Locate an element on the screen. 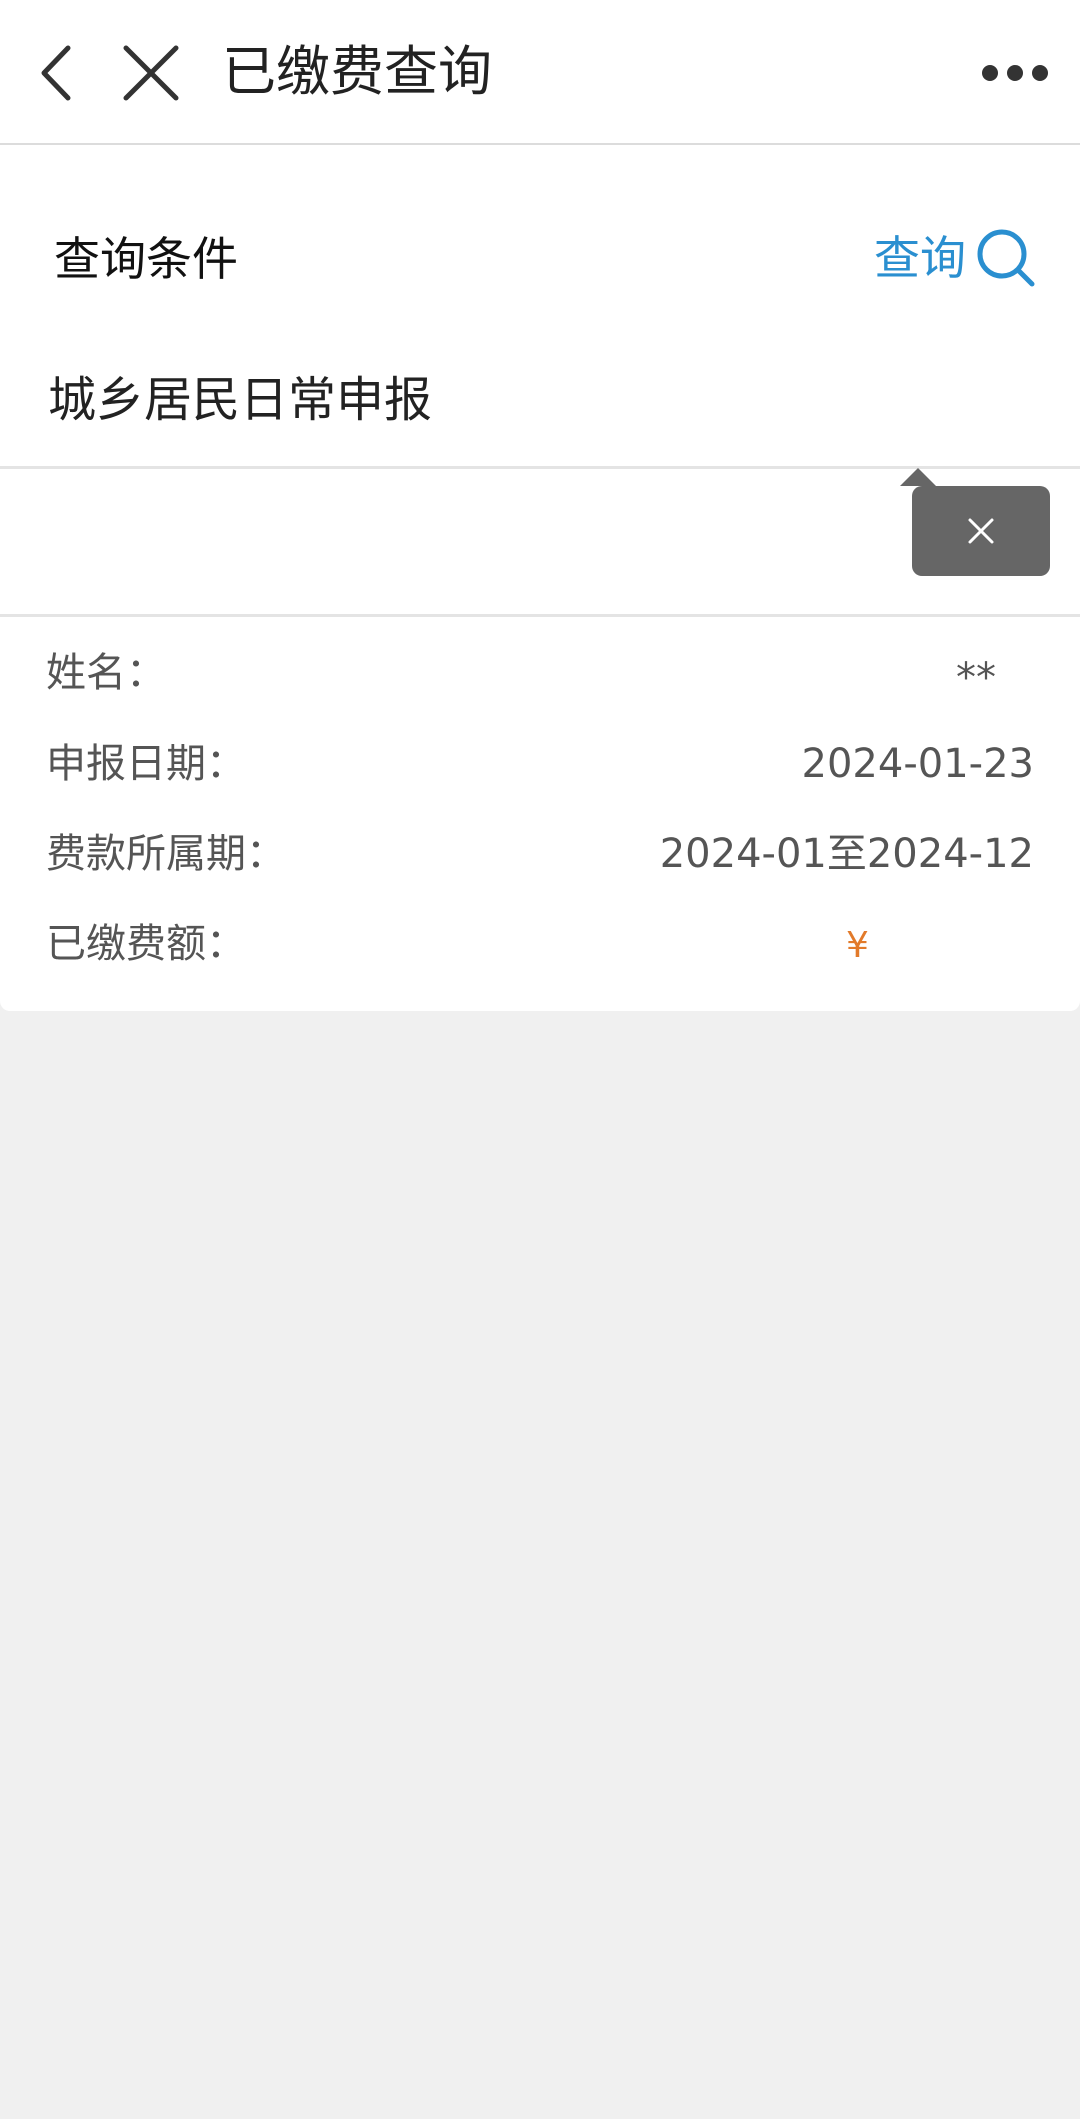 The width and height of the screenshot is (1080, 2119). amount-redaction is located at coordinates (954, 945).